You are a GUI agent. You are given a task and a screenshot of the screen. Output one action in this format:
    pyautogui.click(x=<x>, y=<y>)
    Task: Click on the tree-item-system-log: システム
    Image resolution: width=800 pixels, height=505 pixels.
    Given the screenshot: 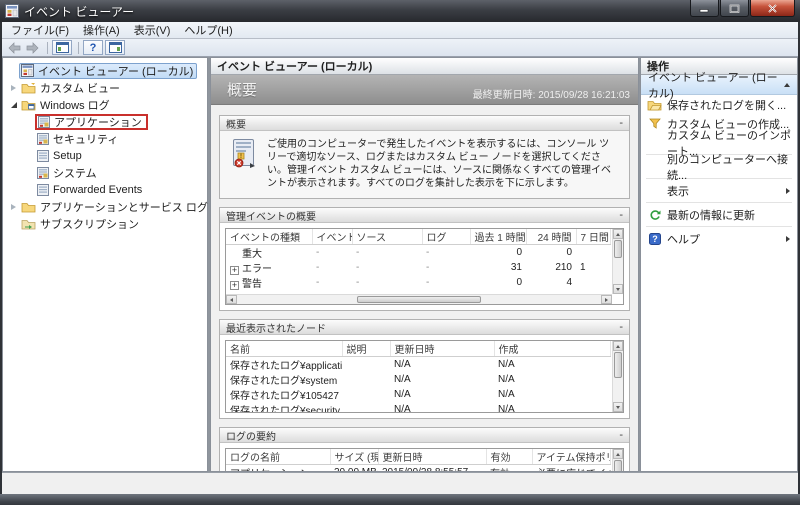 What is the action you would take?
    pyautogui.click(x=105, y=172)
    